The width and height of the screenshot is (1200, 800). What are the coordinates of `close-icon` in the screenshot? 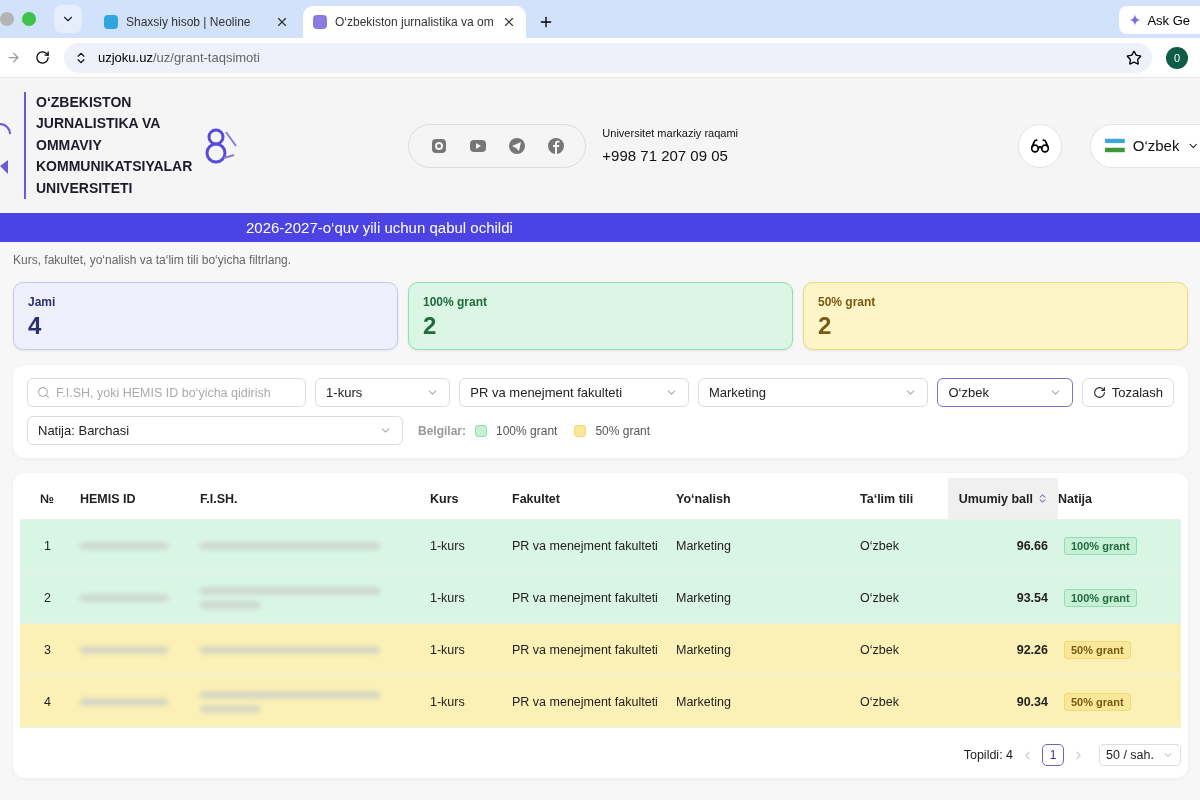 It's located at (282, 22).